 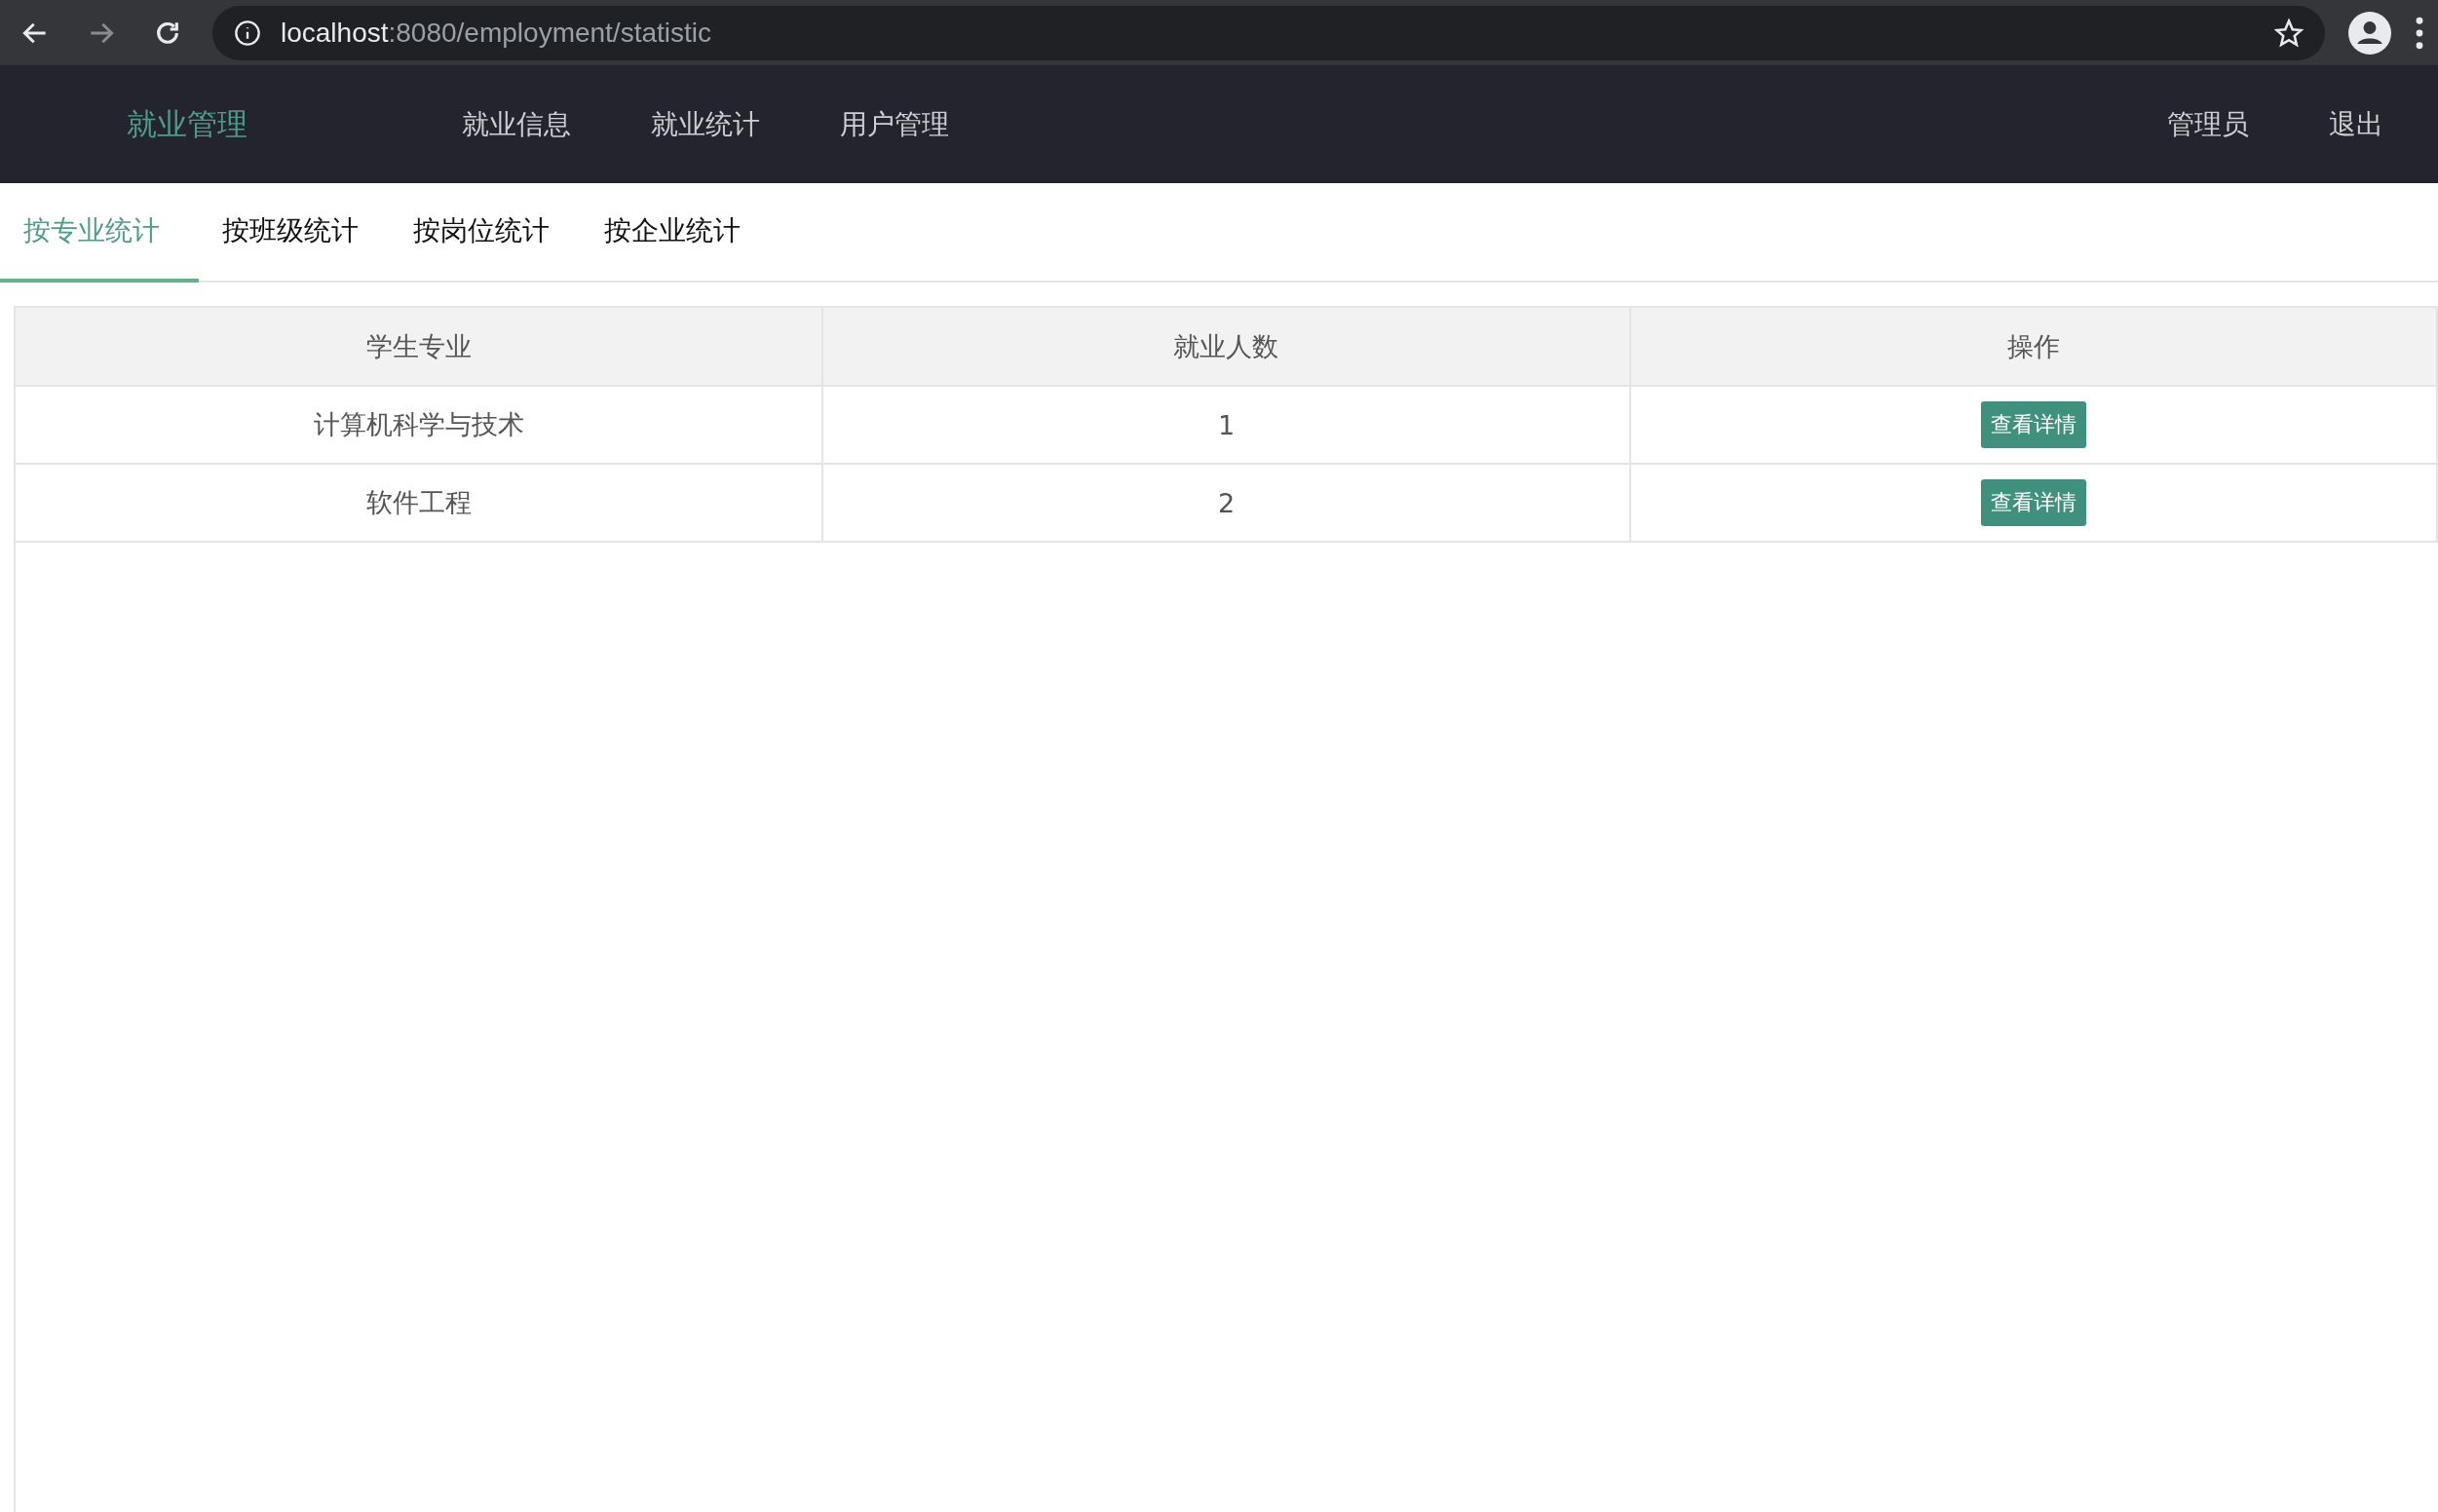 I want to click on column-header: 就业人数, so click(x=1226, y=346).